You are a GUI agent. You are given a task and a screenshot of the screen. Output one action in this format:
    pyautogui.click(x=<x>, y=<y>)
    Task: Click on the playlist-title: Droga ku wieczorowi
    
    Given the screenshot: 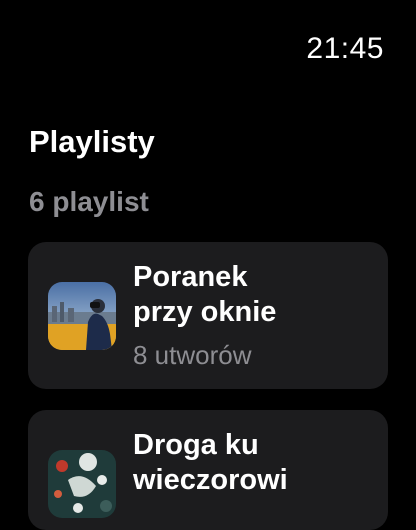 What is the action you would take?
    pyautogui.click(x=210, y=462)
    